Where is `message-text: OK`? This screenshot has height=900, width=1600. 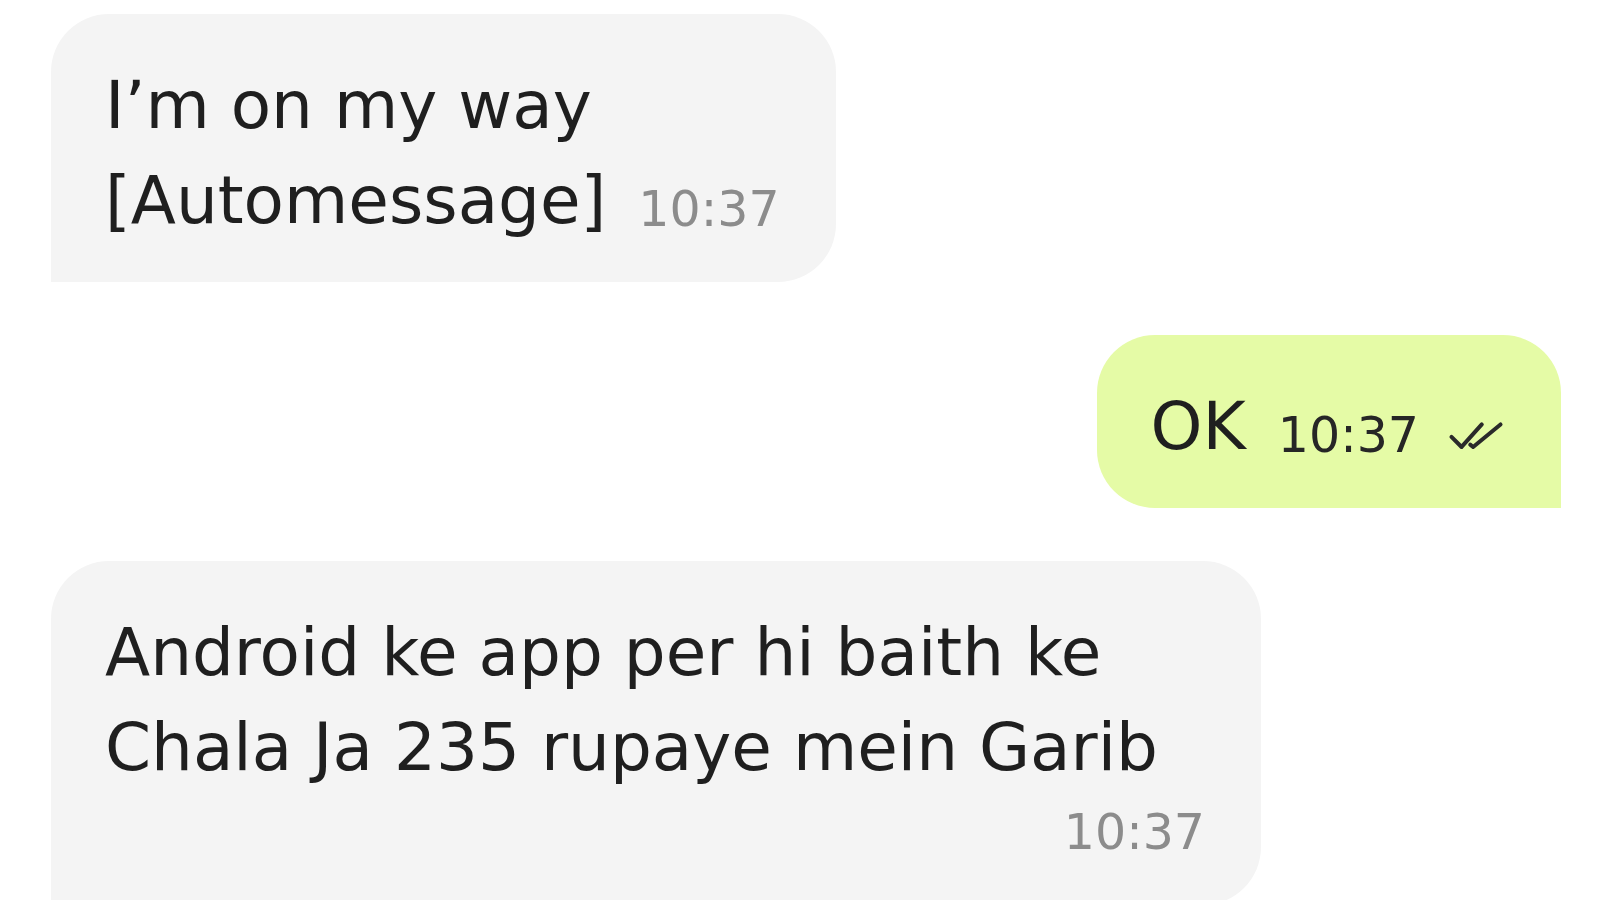 message-text: OK is located at coordinates (1198, 427).